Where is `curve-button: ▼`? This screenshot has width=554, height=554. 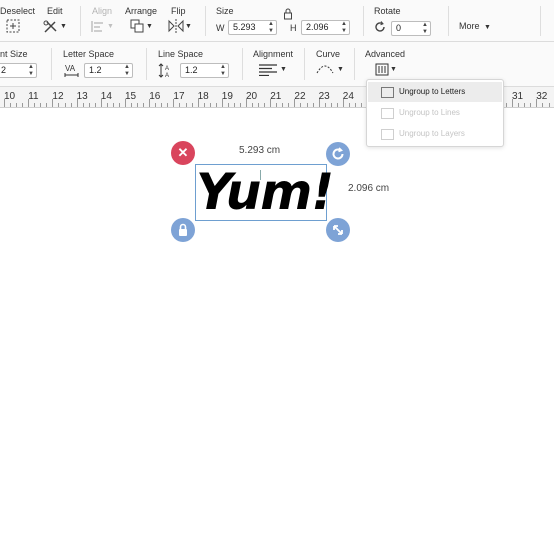 curve-button: ▼ is located at coordinates (330, 69).